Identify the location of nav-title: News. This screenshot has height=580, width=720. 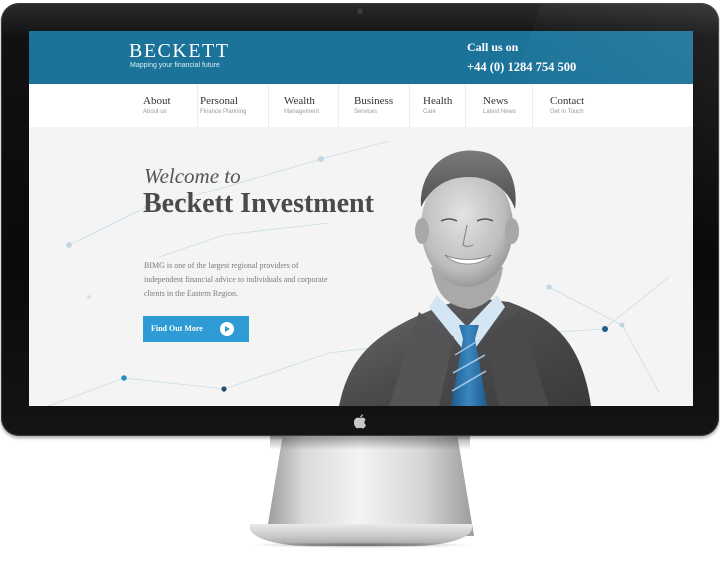
(496, 101).